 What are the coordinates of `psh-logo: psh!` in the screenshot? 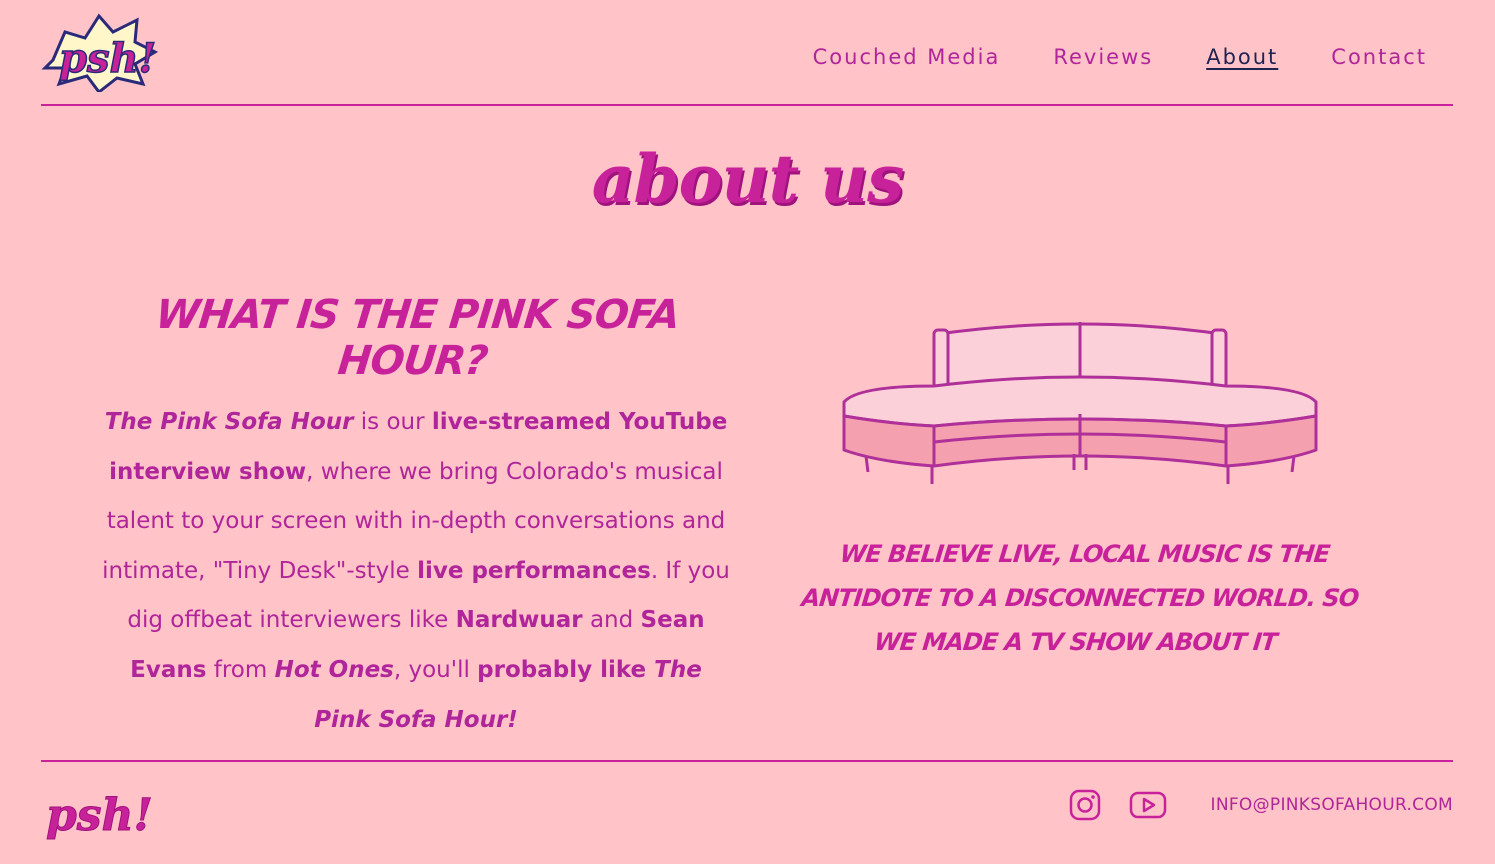 It's located at (100, 52).